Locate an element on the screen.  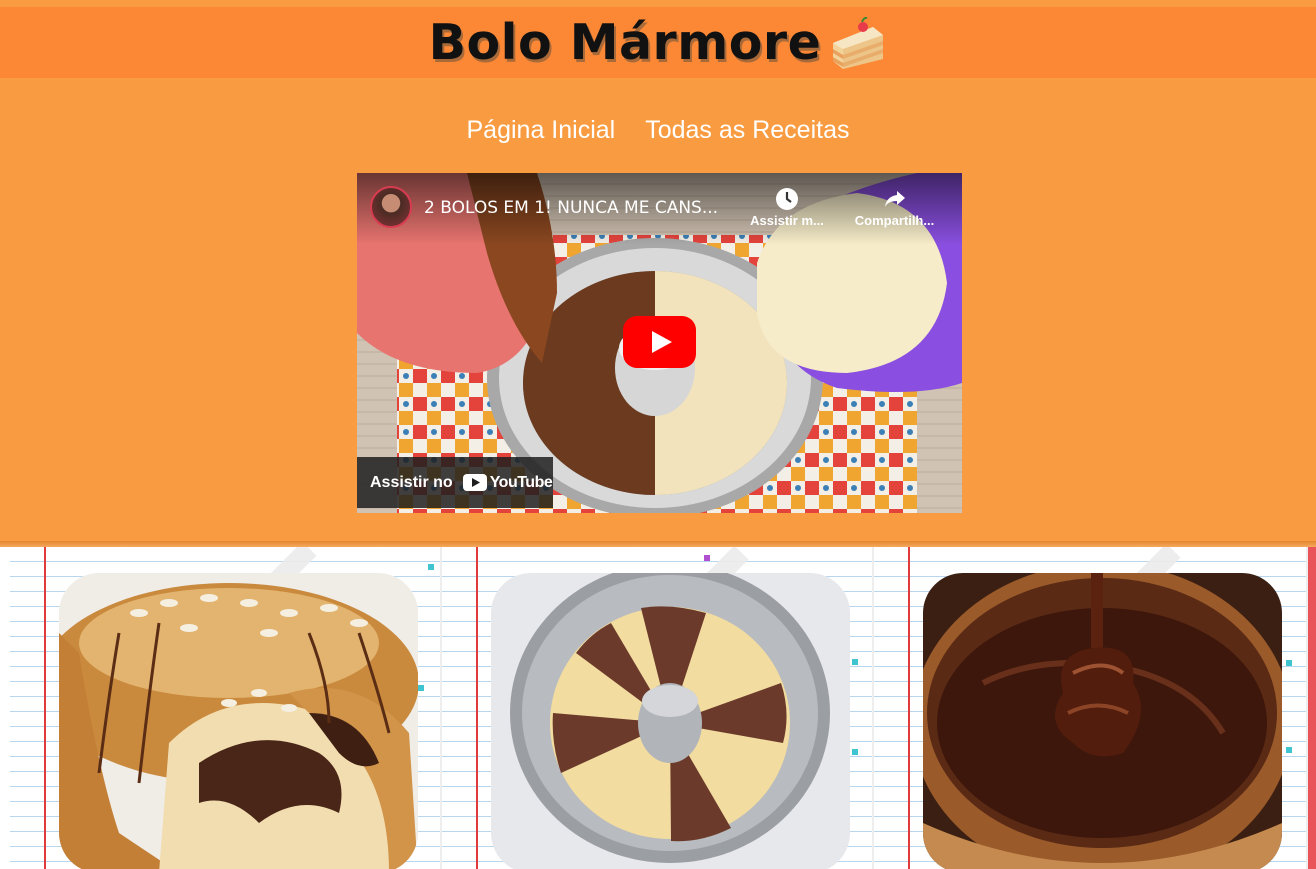
recipe-photo-chocolate-sauce is located at coordinates (1102, 721).